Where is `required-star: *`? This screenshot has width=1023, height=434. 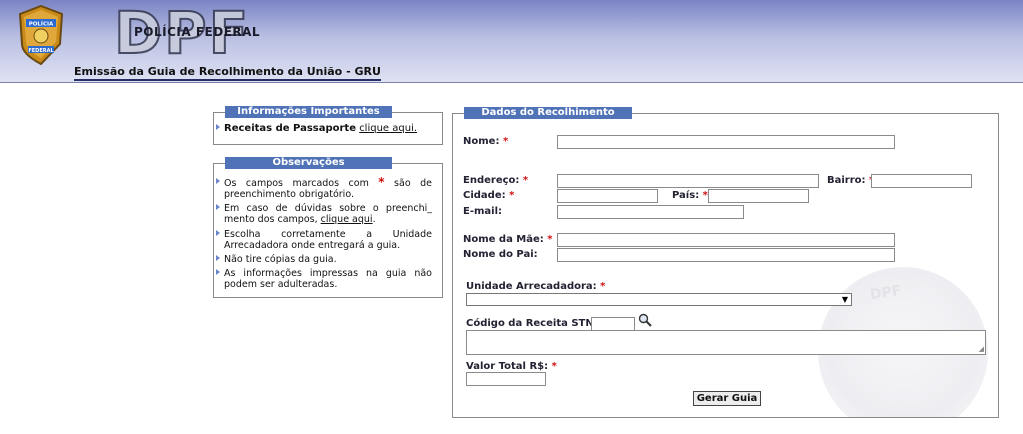 required-star: * is located at coordinates (381, 182).